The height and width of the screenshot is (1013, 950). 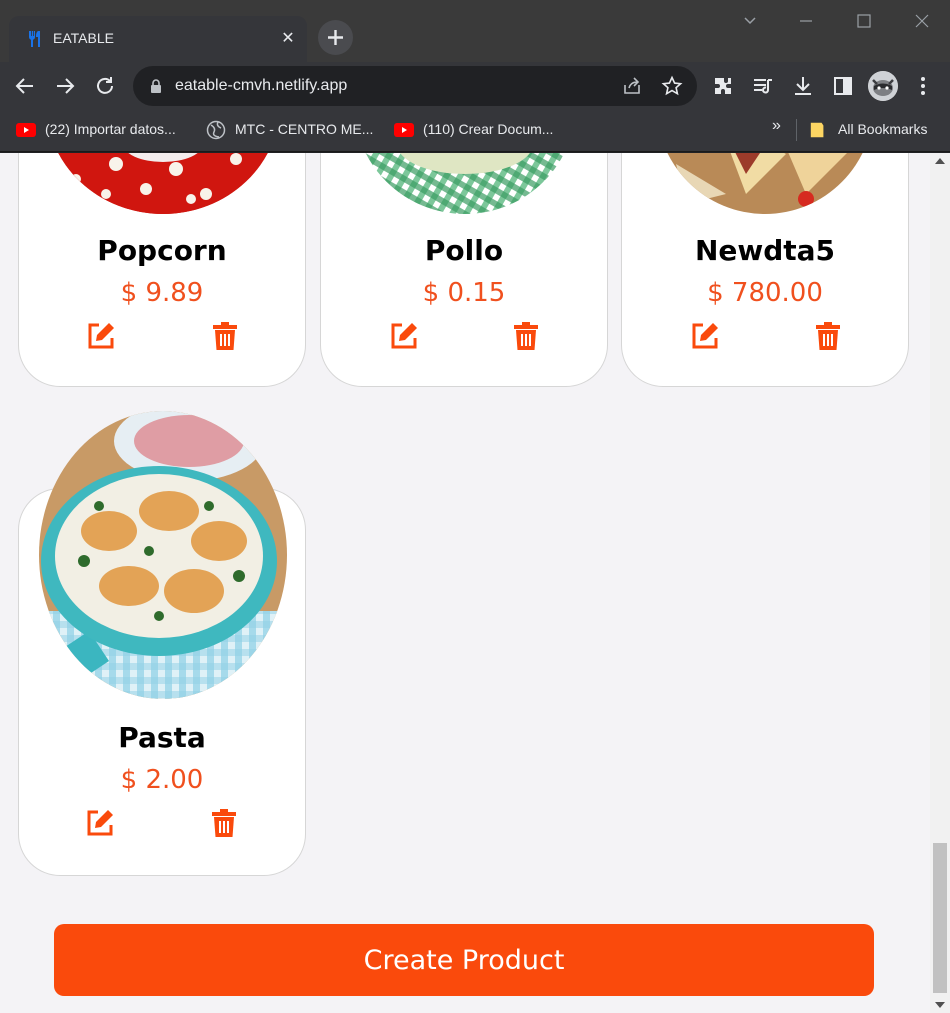 What do you see at coordinates (464, 960) in the screenshot?
I see `create-product-button: Create Product` at bounding box center [464, 960].